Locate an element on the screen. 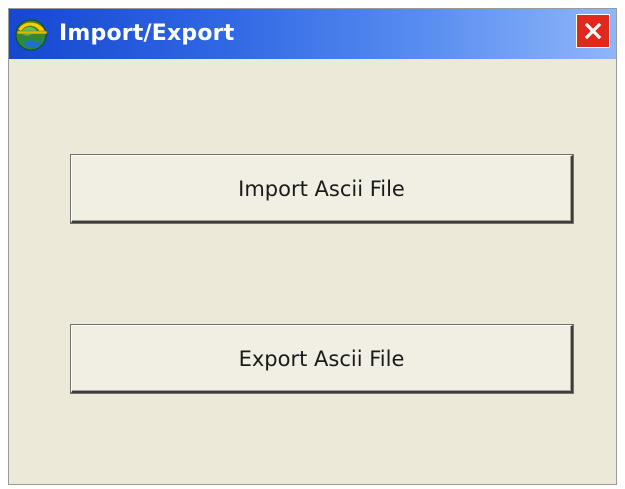  export-ascii-file-button: Export Ascii File is located at coordinates (322, 359).